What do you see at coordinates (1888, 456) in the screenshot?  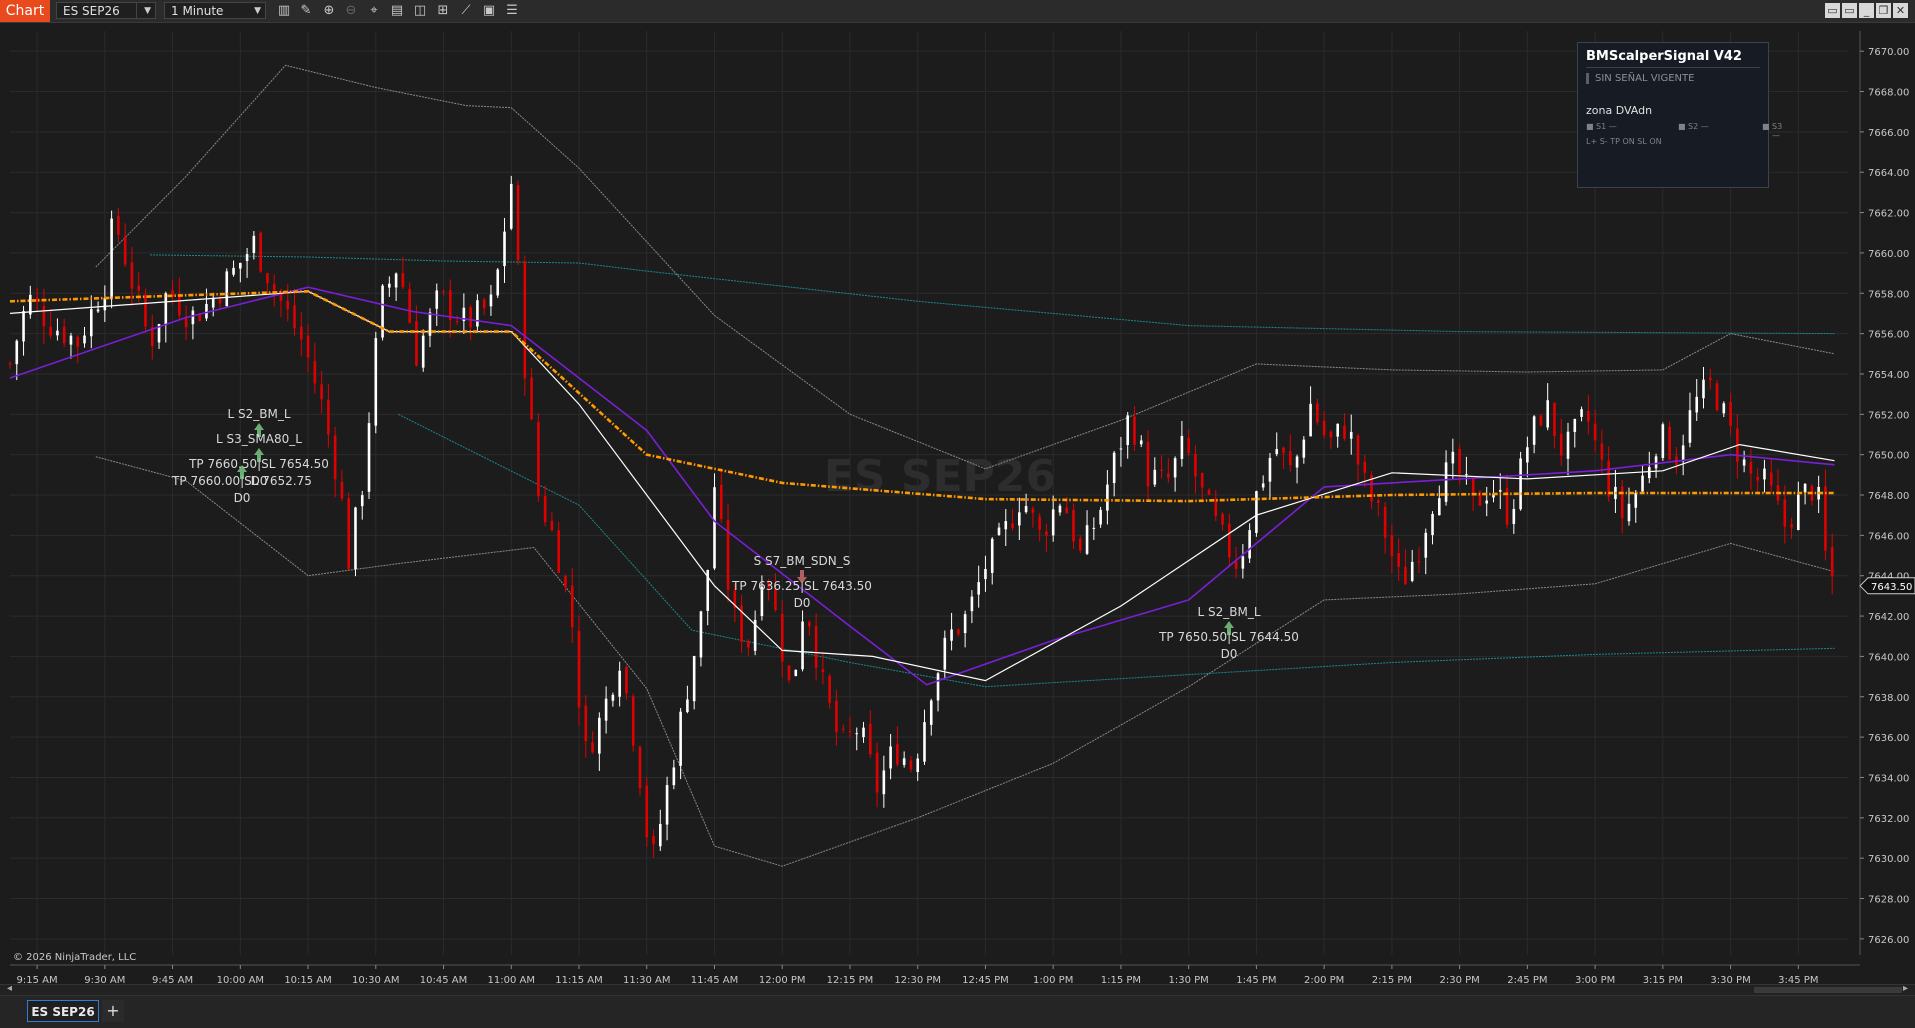 I see `price-tick-label: 7650.00` at bounding box center [1888, 456].